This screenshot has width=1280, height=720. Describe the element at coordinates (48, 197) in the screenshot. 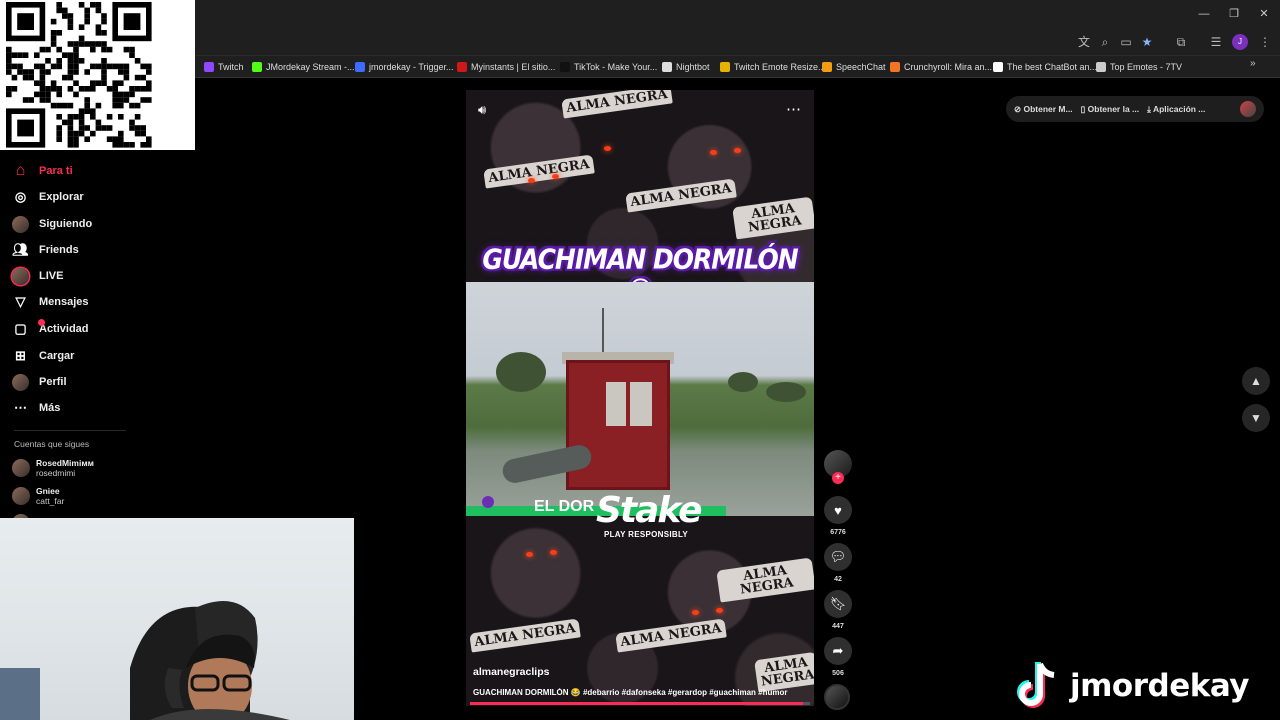

I see `sidebar-item-explorar: ◎ Explorar` at that location.